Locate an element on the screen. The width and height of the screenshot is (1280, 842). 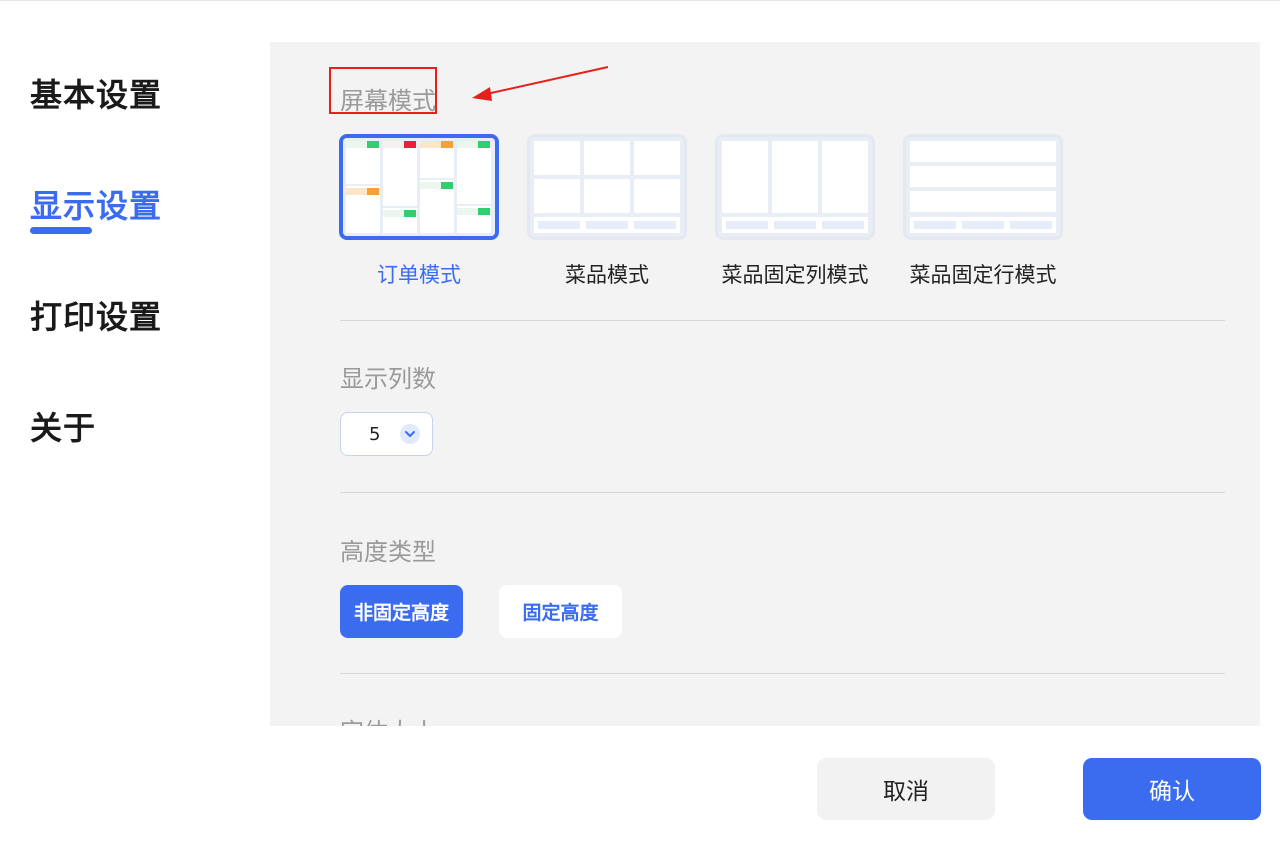
active-tab-indicator is located at coordinates (61, 230).